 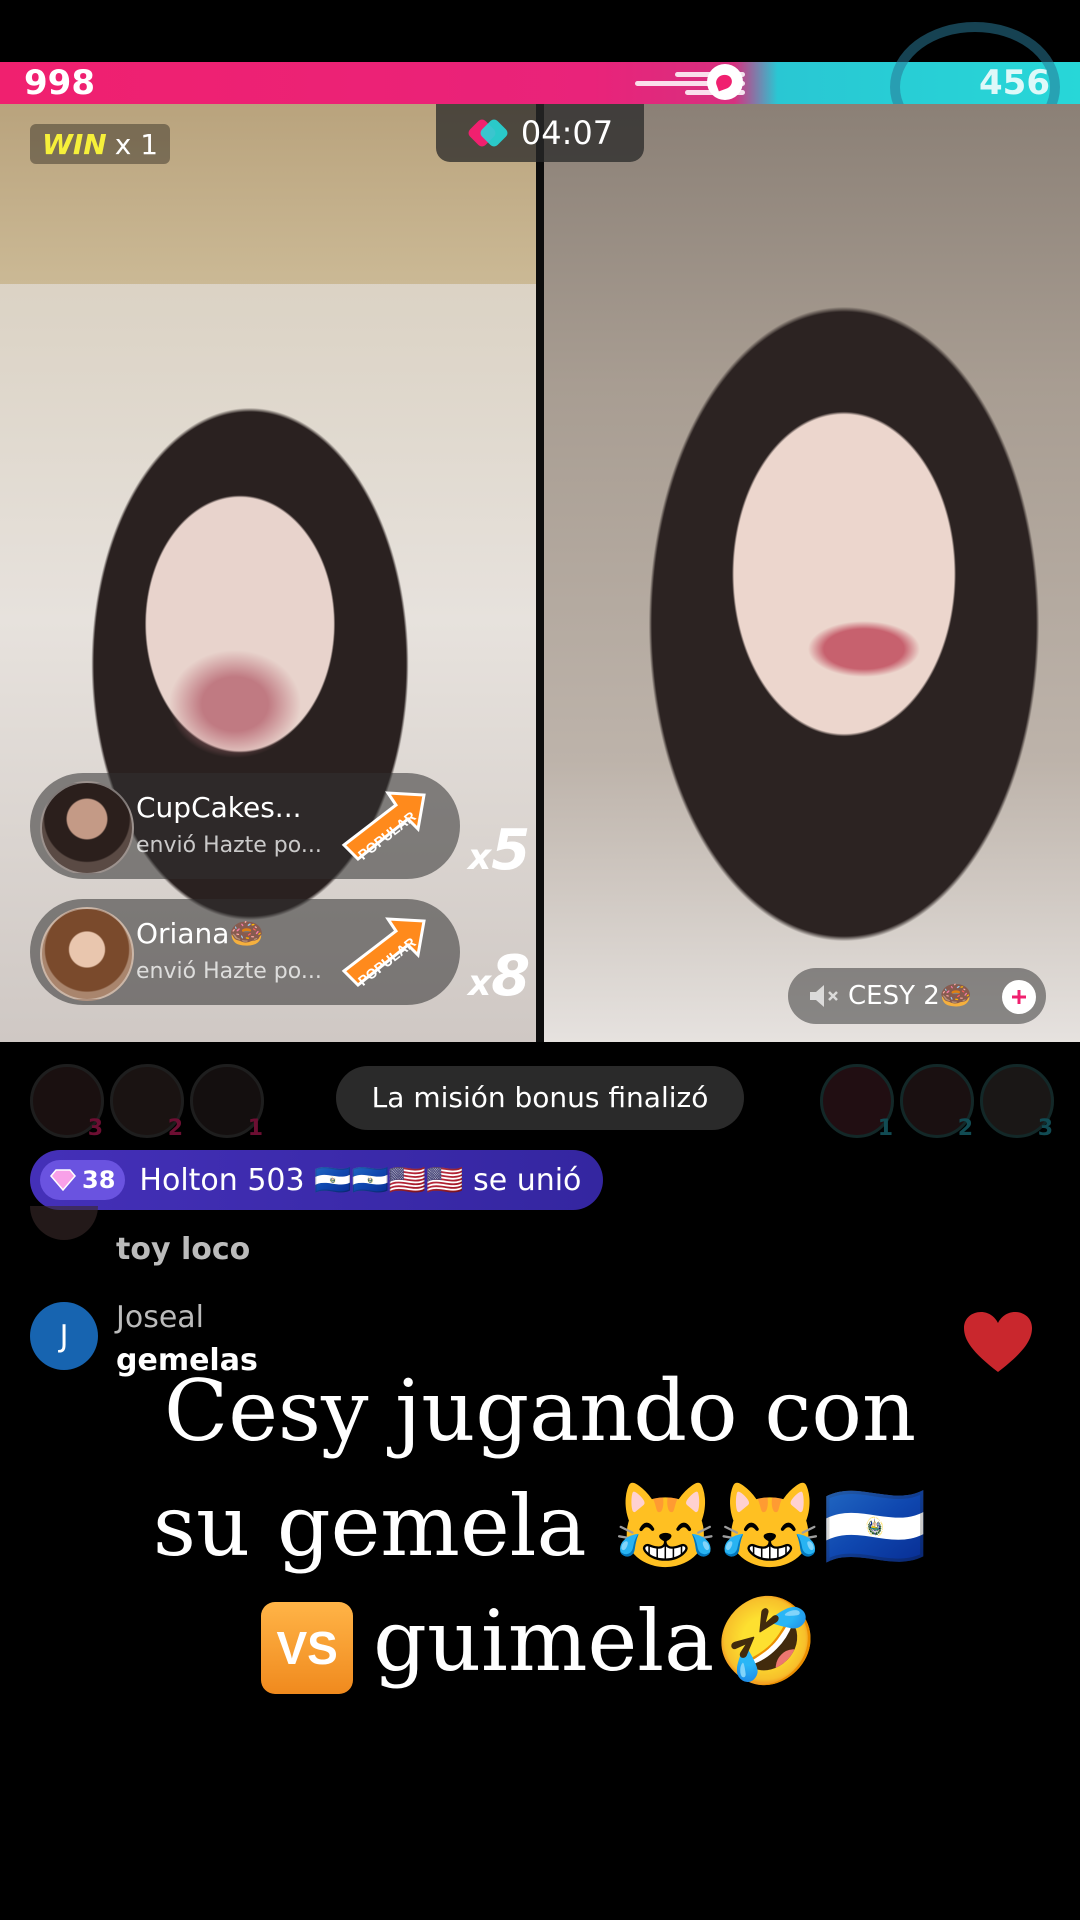 I want to click on gift-multiplier: x5, so click(x=499, y=850).